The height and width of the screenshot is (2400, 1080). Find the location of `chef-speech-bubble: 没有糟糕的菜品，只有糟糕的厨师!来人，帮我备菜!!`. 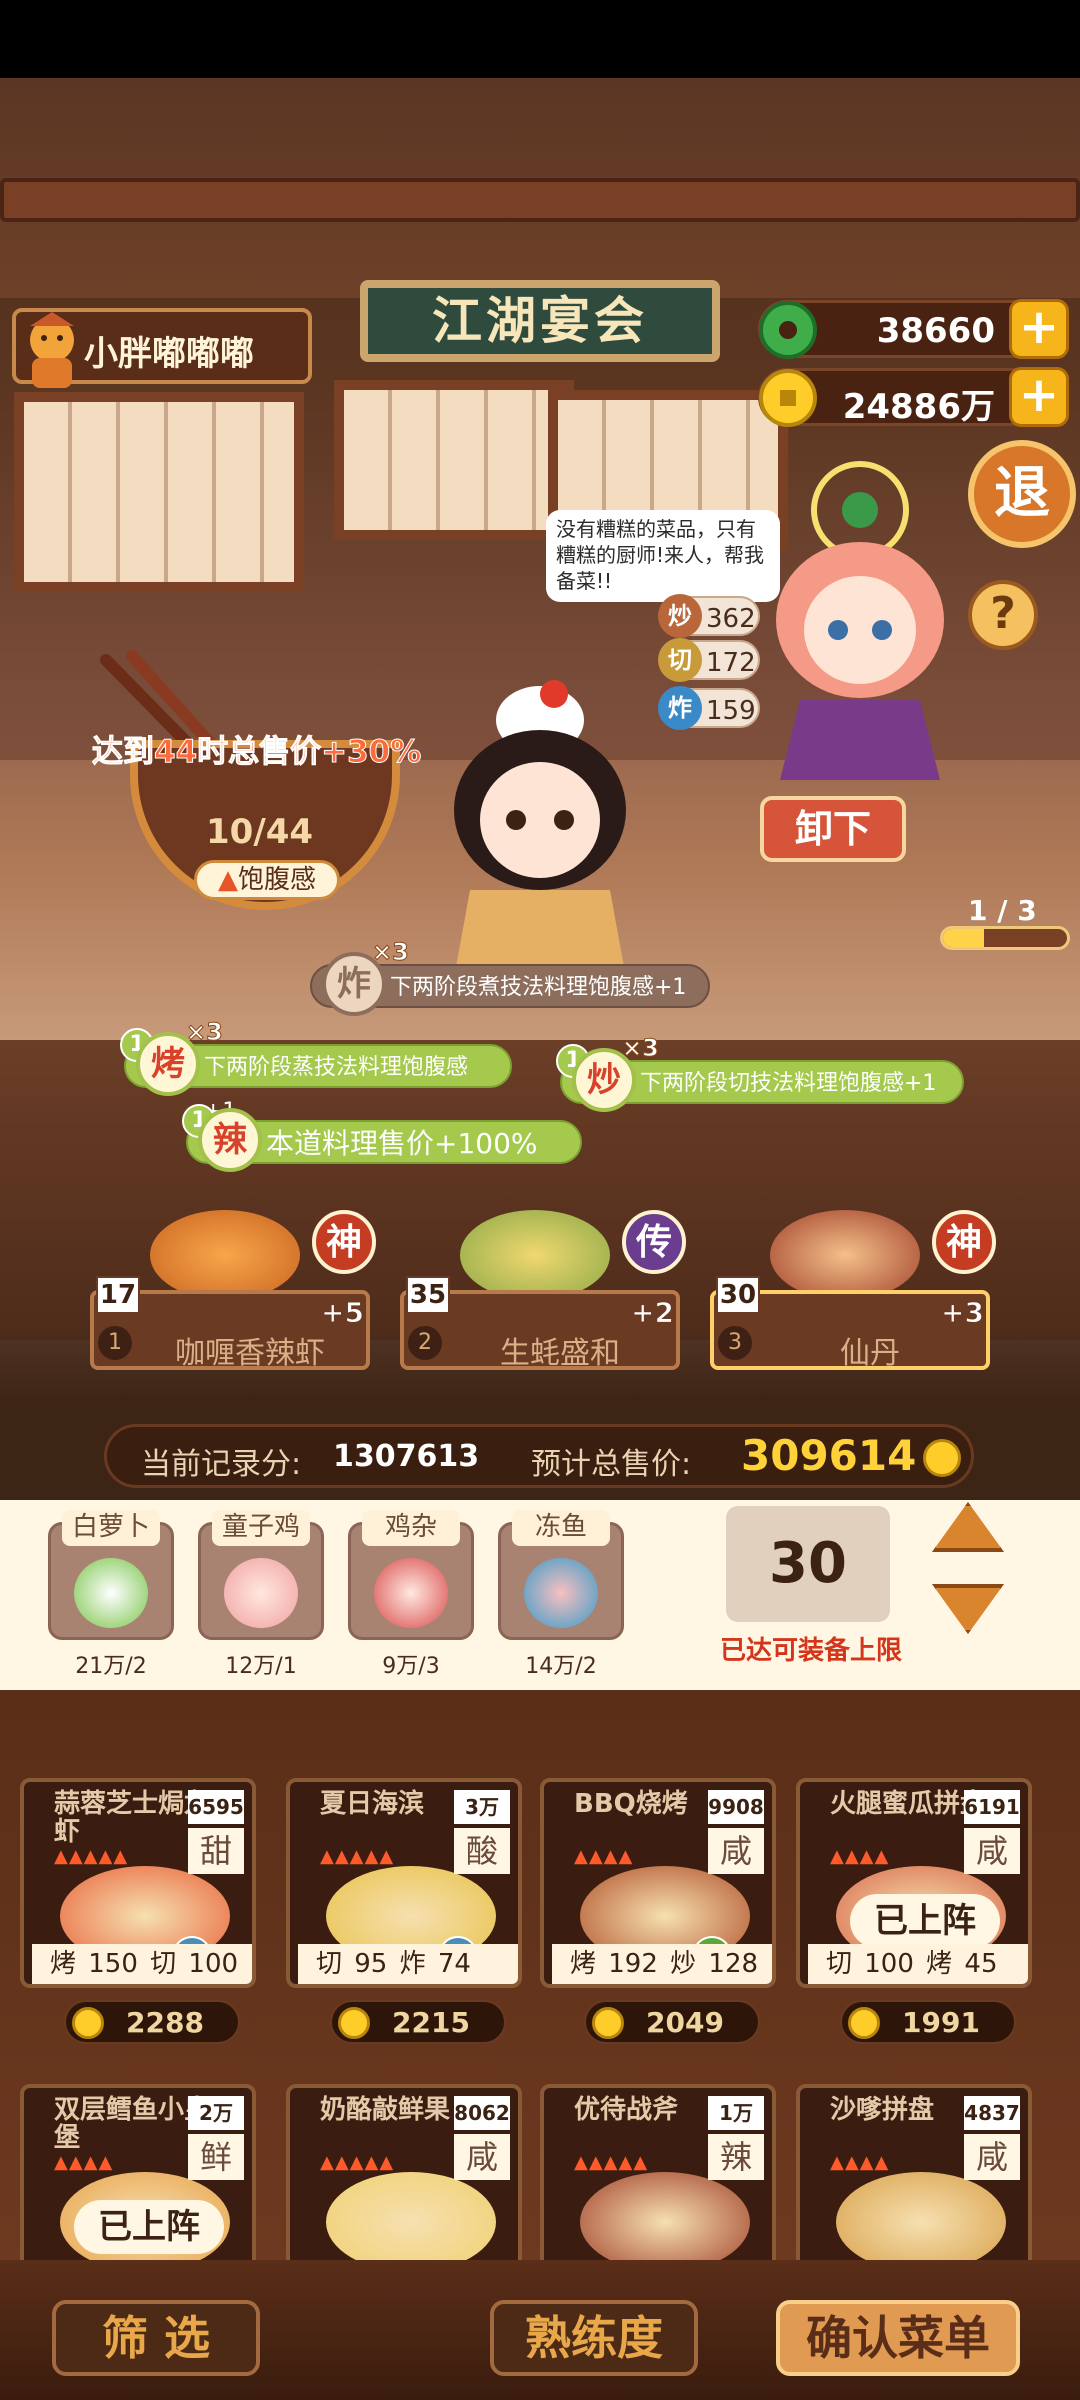

chef-speech-bubble: 没有糟糕的菜品，只有糟糕的厨师!来人，帮我备菜!! is located at coordinates (663, 556).